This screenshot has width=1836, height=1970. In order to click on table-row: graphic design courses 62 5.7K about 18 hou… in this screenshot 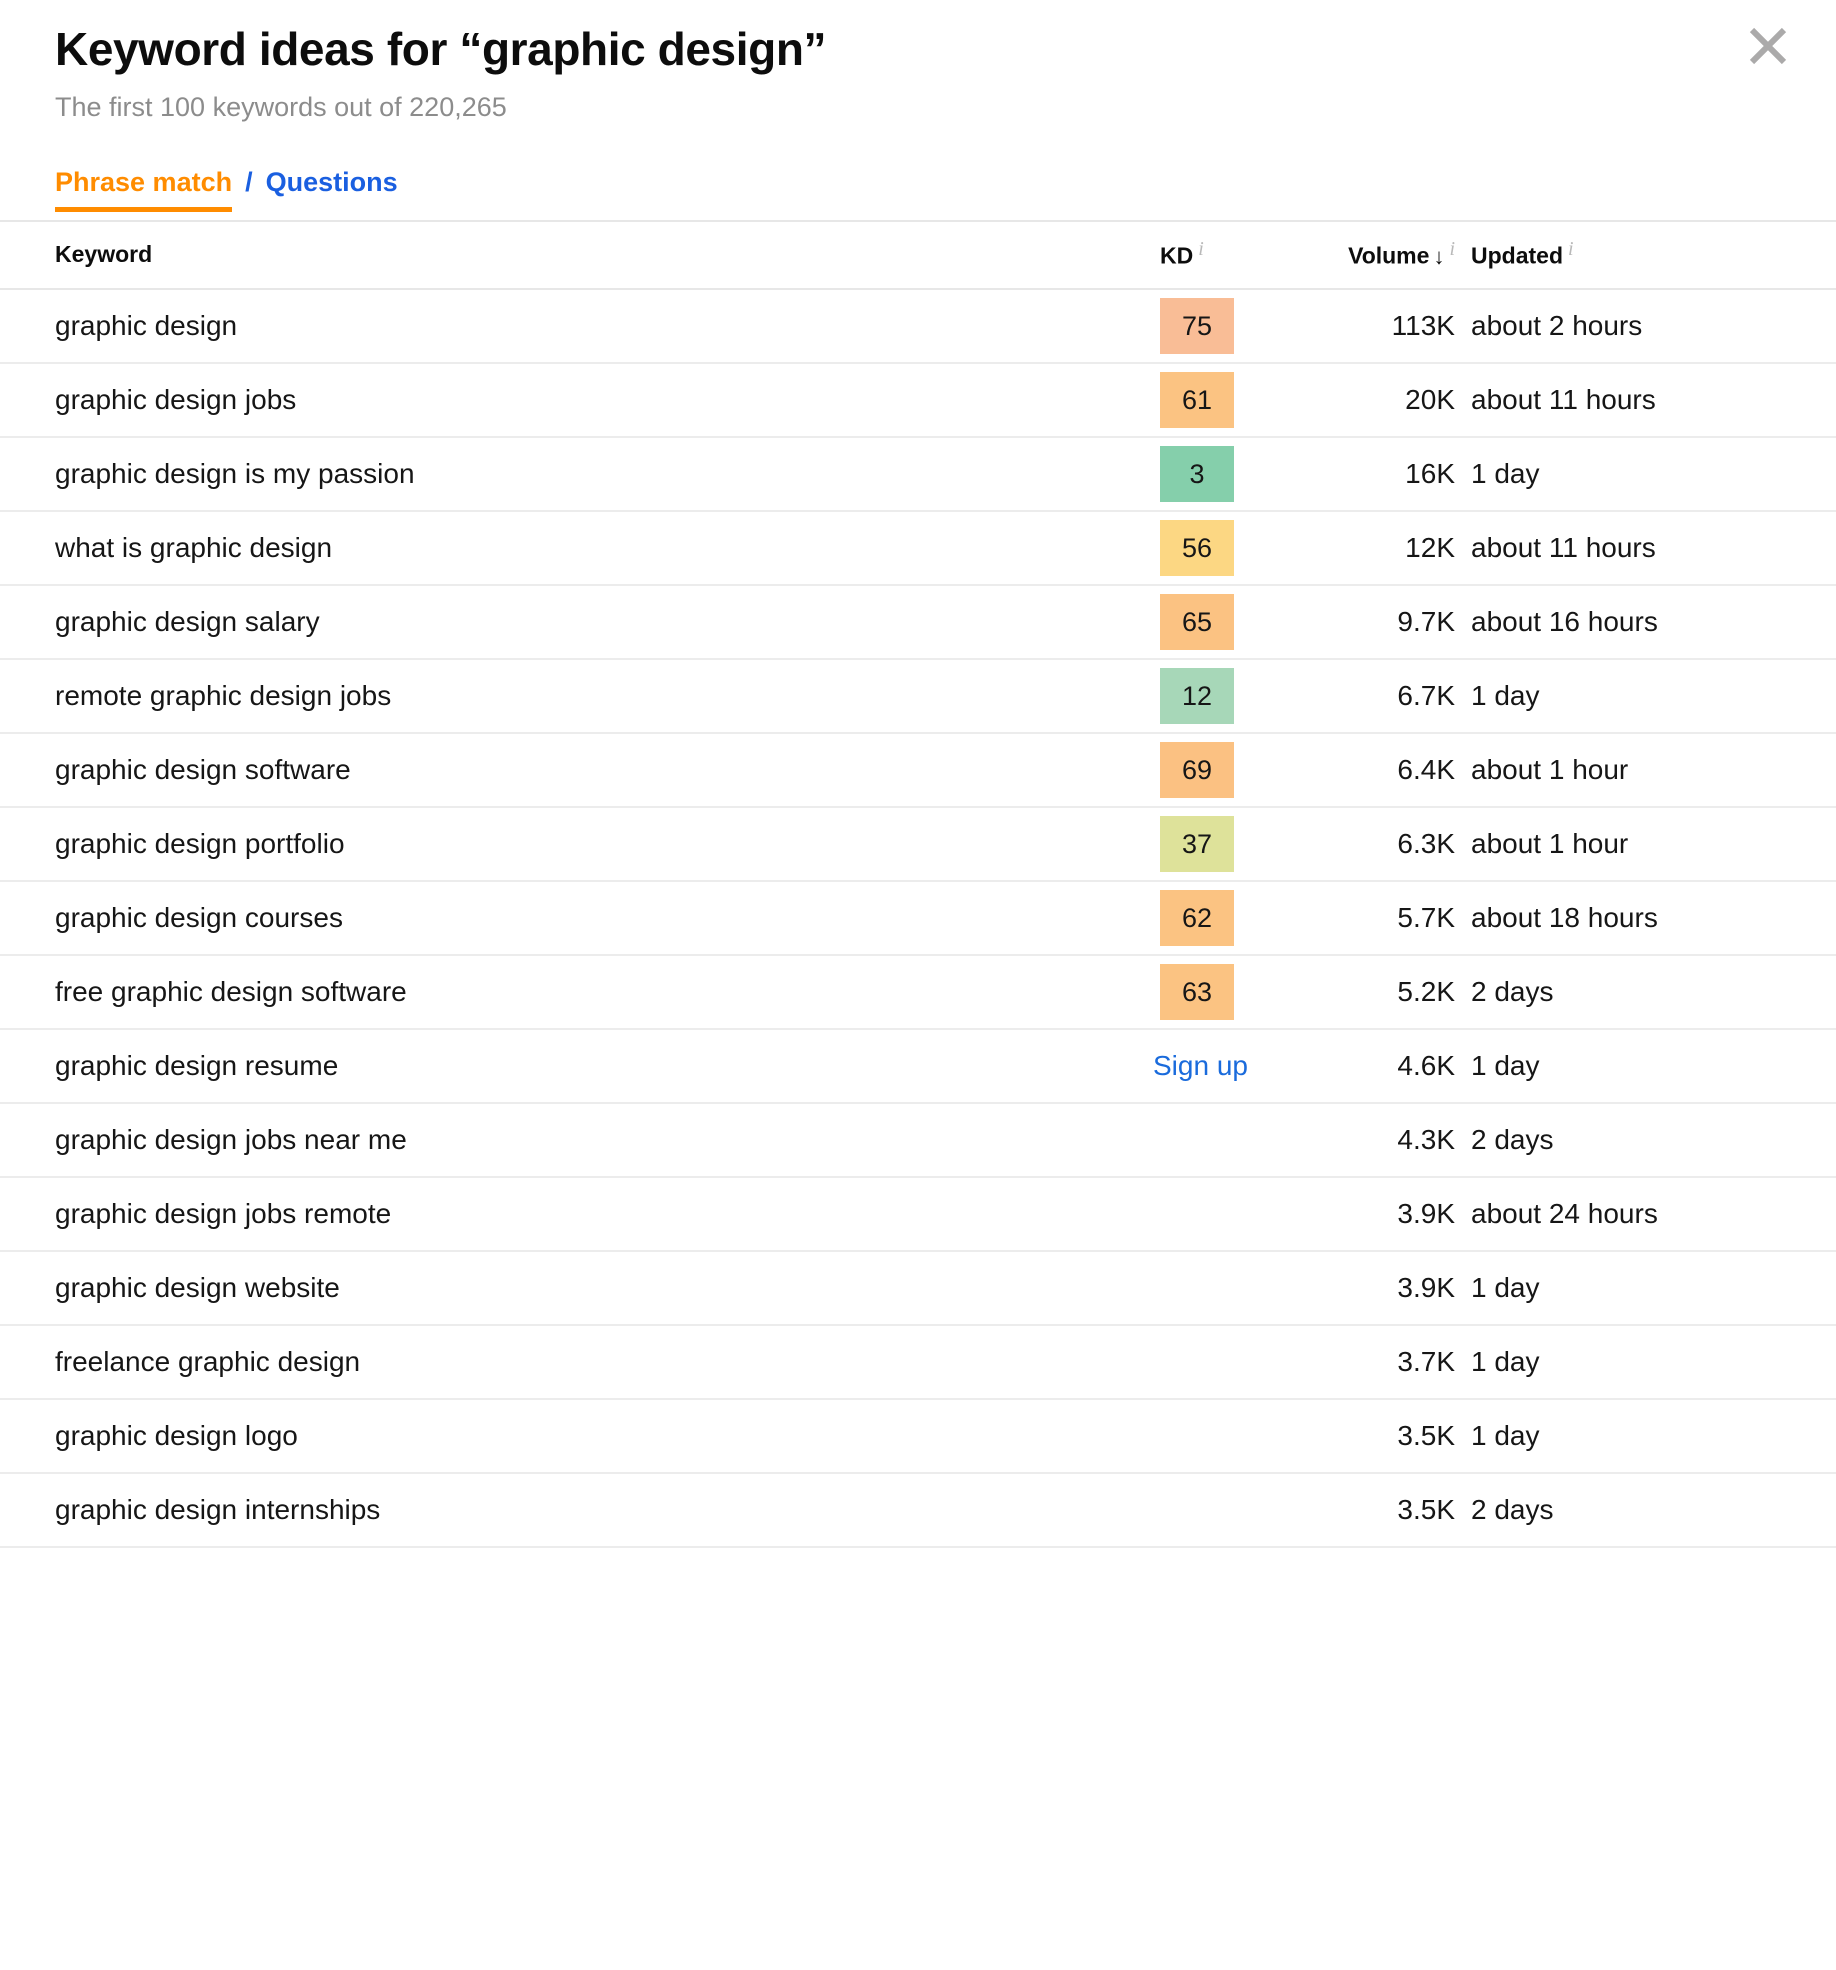, I will do `click(918, 919)`.